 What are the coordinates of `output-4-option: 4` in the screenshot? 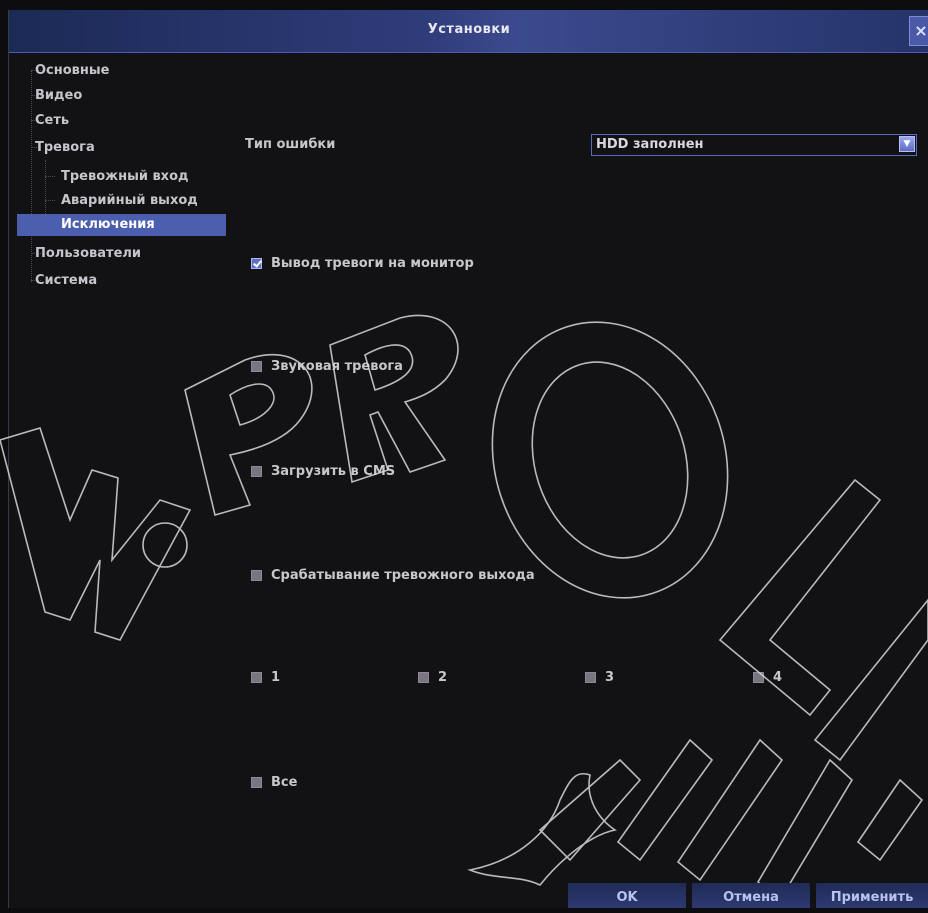 It's located at (767, 677).